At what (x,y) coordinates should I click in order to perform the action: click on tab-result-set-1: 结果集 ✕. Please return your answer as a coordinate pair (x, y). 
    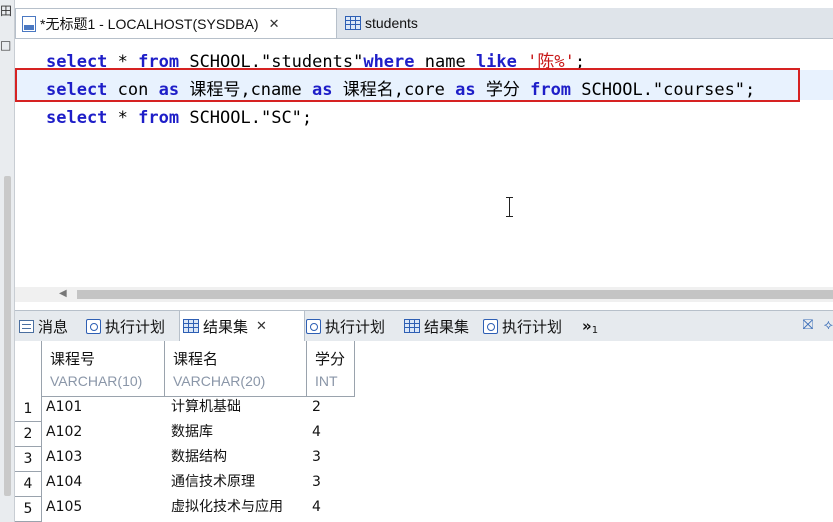
    Looking at the image, I should click on (242, 326).